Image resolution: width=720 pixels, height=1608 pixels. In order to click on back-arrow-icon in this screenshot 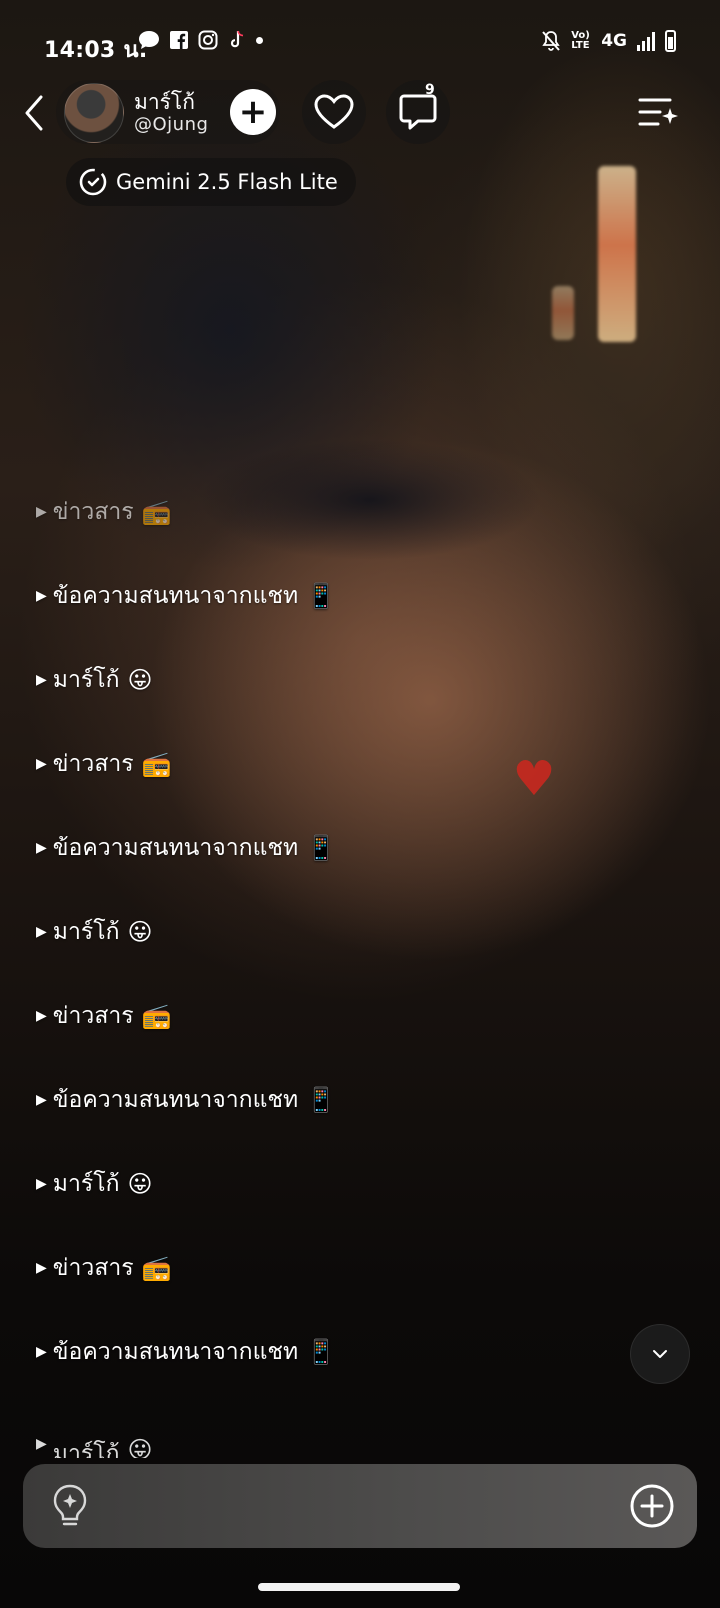, I will do `click(34, 113)`.